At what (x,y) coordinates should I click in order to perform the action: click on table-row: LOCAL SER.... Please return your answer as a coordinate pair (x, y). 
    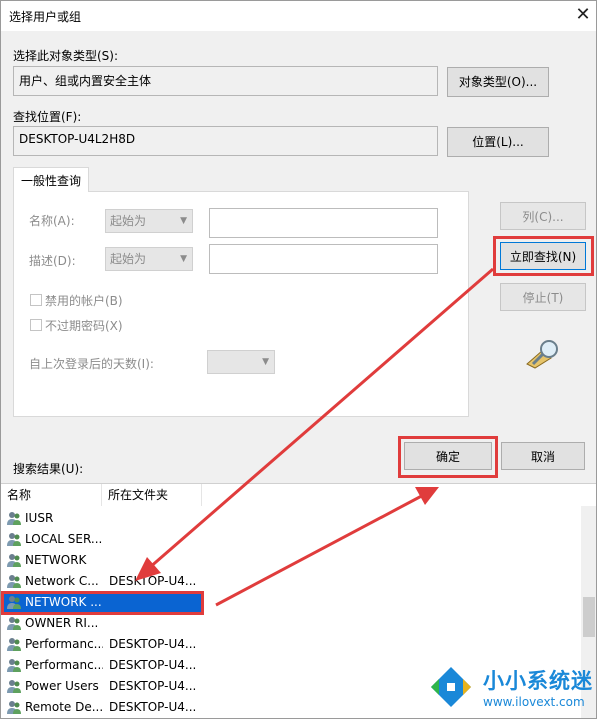
    Looking at the image, I should click on (291, 539).